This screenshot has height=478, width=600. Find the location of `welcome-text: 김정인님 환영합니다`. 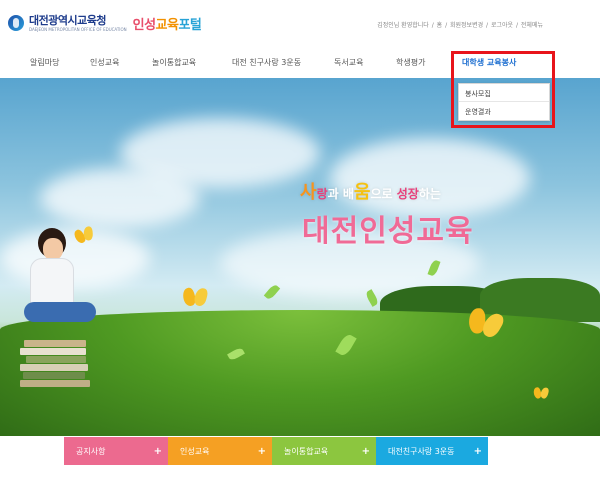

welcome-text: 김정인님 환영합니다 is located at coordinates (403, 25).